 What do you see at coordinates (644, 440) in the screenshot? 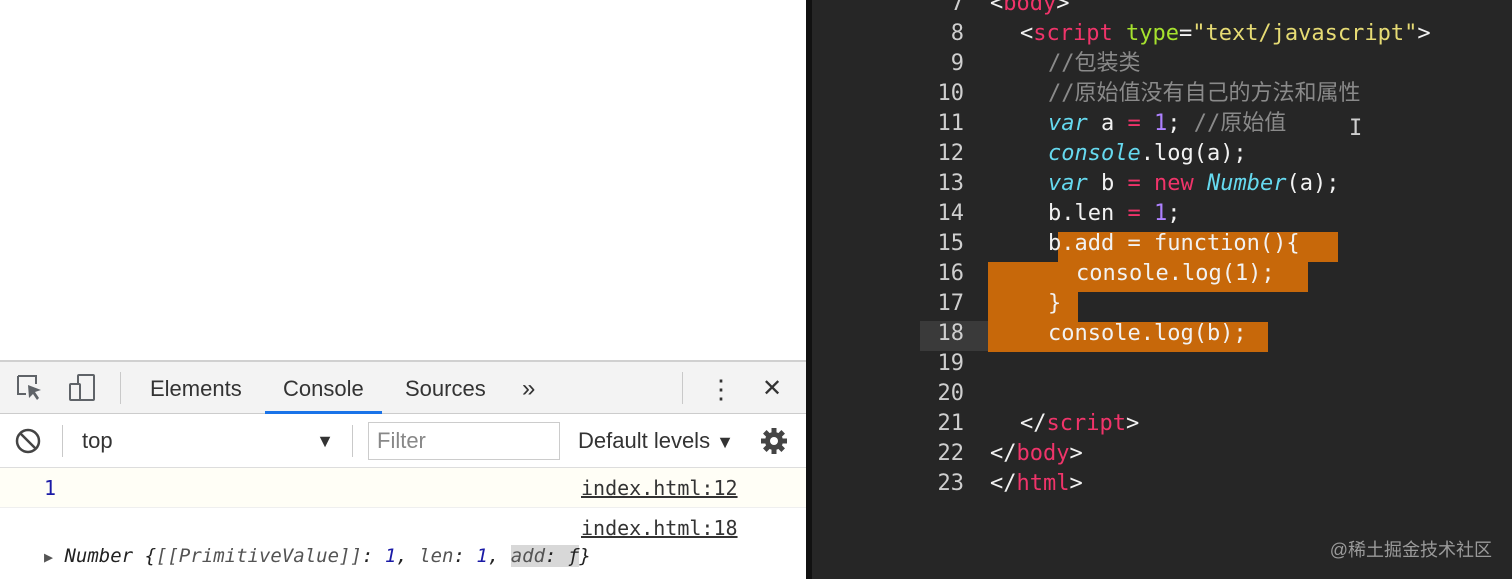
I see `levels-value: Default levels` at bounding box center [644, 440].